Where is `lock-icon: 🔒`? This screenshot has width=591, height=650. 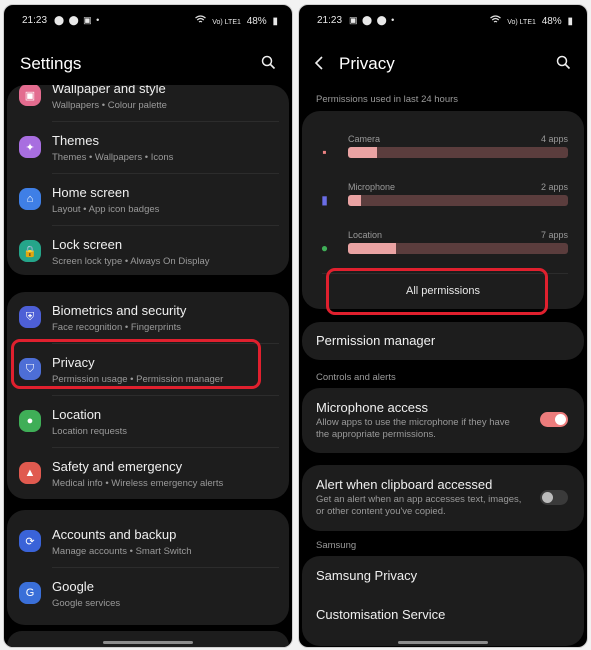 lock-icon: 🔒 is located at coordinates (30, 251).